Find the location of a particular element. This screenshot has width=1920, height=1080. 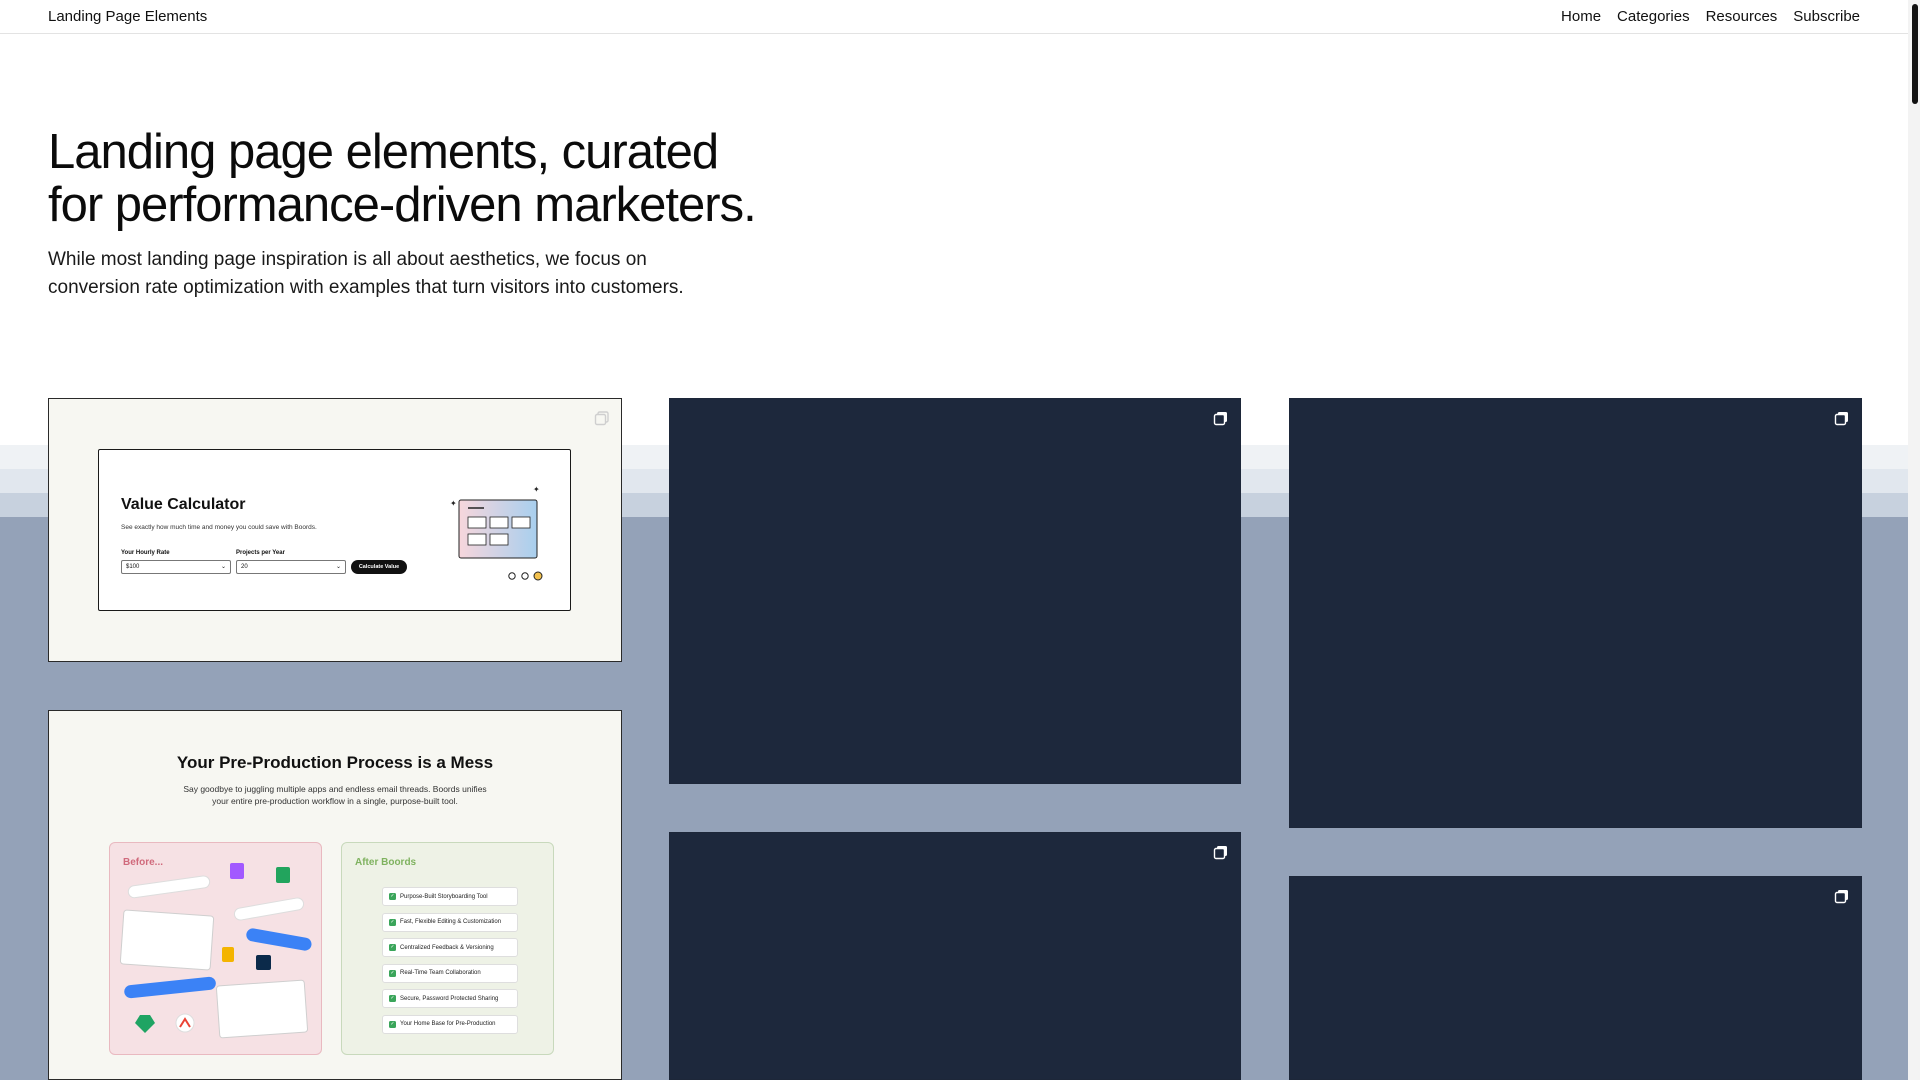

list-item: ✓ Centralized Feedback & Versioning is located at coordinates (450, 947).